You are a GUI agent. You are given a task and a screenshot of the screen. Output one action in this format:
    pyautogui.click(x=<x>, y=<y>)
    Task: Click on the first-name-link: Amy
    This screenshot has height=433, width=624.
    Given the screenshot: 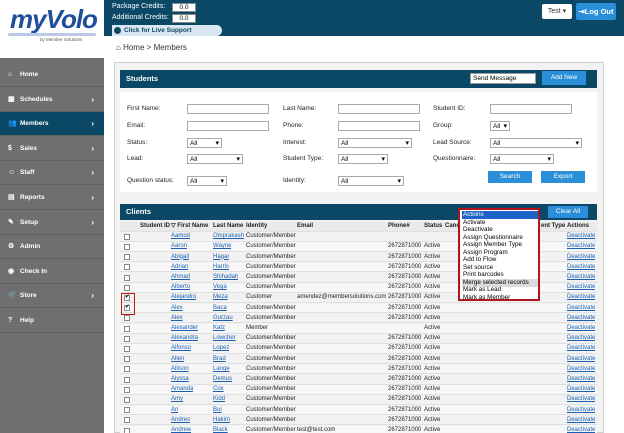 What is the action you would take?
    pyautogui.click(x=177, y=400)
    